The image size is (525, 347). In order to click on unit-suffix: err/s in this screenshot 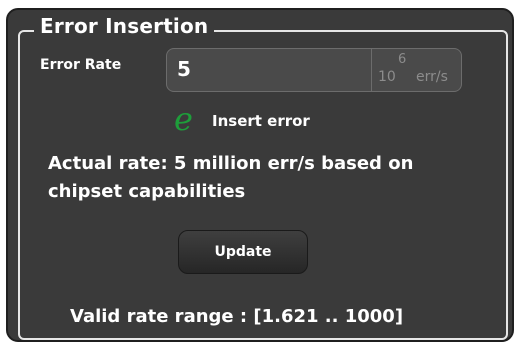, I will do `click(432, 77)`.